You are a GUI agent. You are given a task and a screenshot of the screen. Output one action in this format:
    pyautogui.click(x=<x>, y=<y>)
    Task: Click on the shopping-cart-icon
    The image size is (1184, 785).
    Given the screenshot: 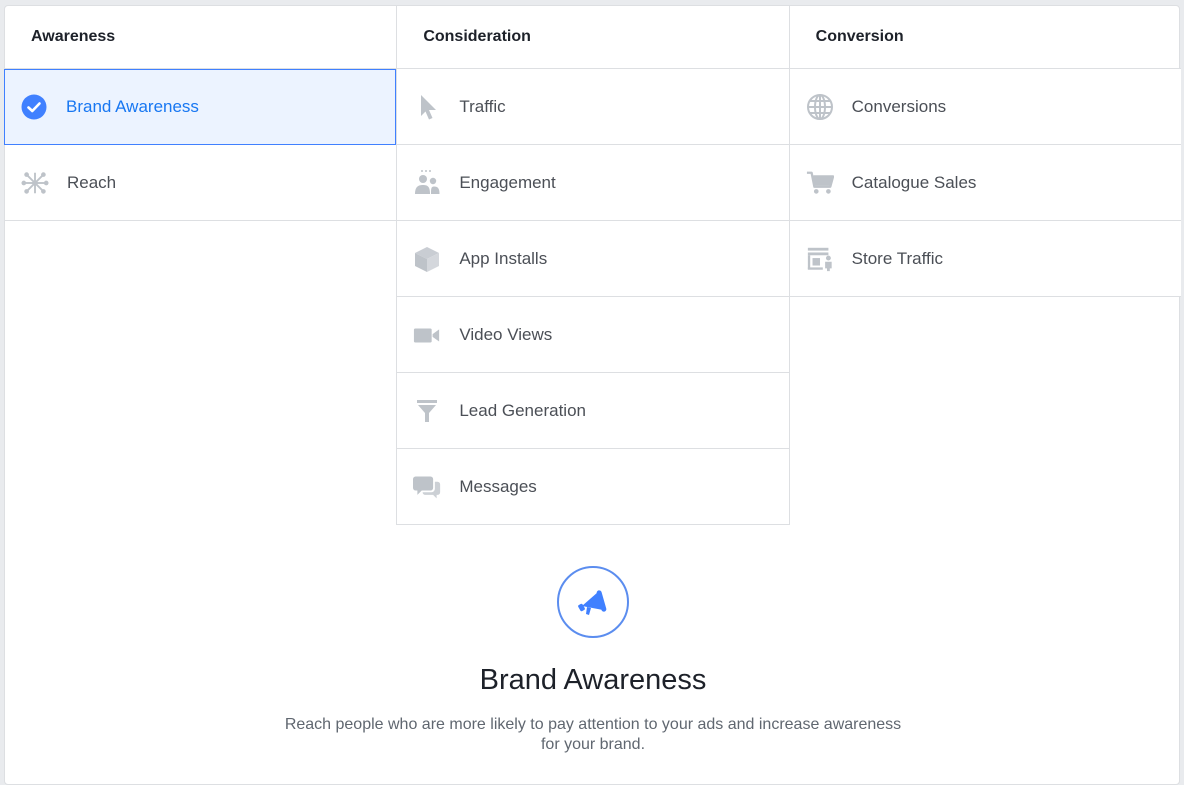 What is the action you would take?
    pyautogui.click(x=820, y=183)
    